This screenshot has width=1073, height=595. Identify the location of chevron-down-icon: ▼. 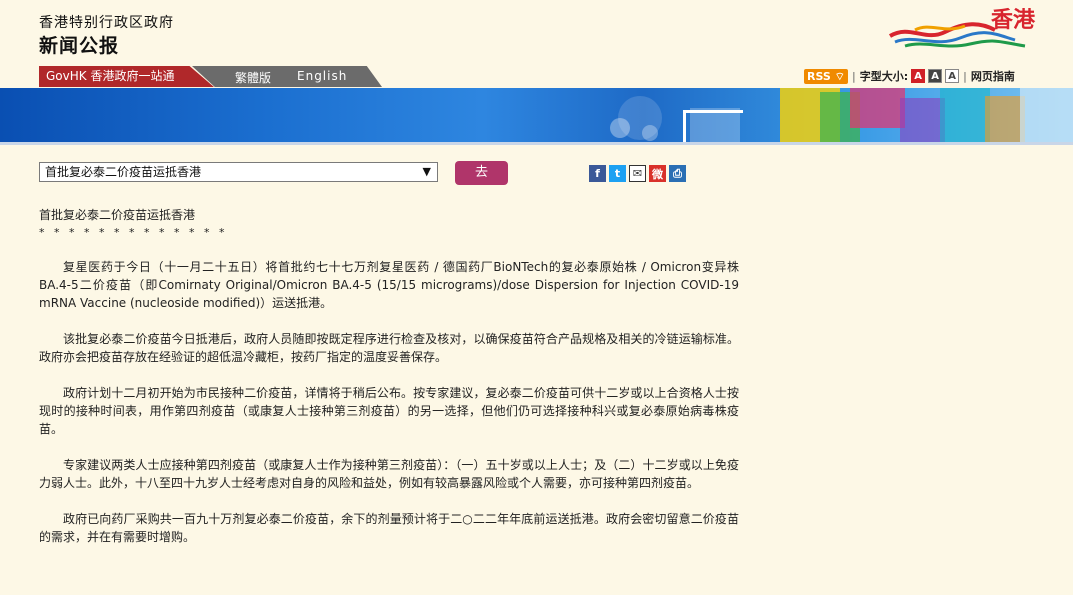
(426, 171).